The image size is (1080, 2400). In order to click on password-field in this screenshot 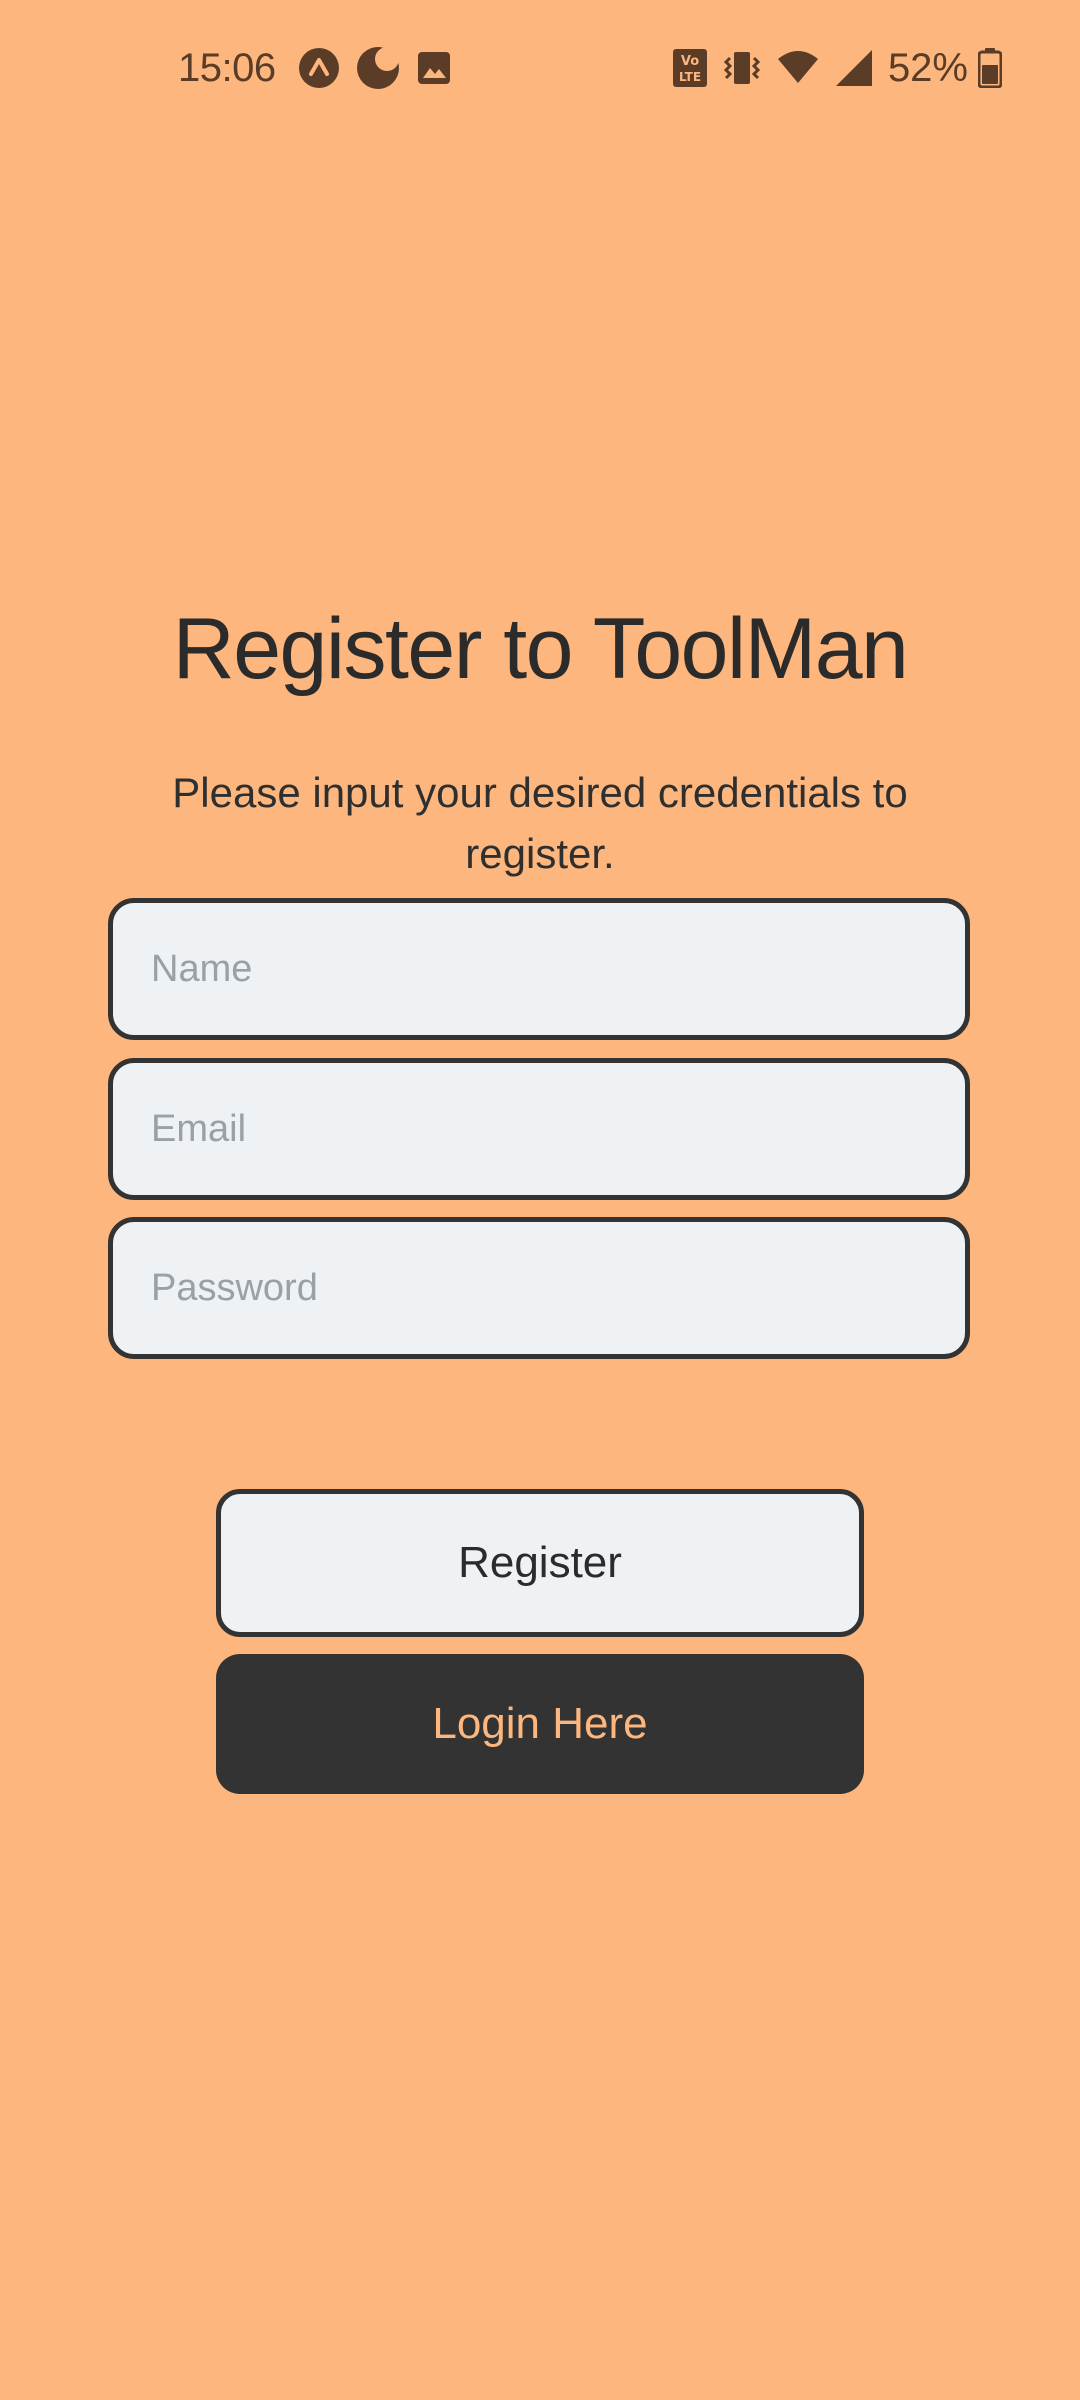, I will do `click(539, 1288)`.